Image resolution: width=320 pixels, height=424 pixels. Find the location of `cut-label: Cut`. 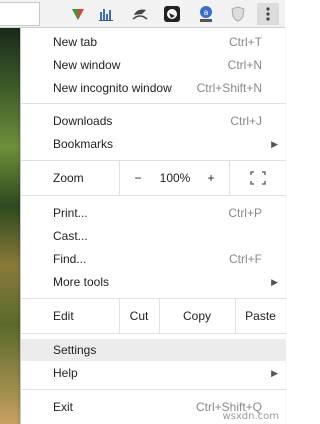

cut-label: Cut is located at coordinates (139, 316).